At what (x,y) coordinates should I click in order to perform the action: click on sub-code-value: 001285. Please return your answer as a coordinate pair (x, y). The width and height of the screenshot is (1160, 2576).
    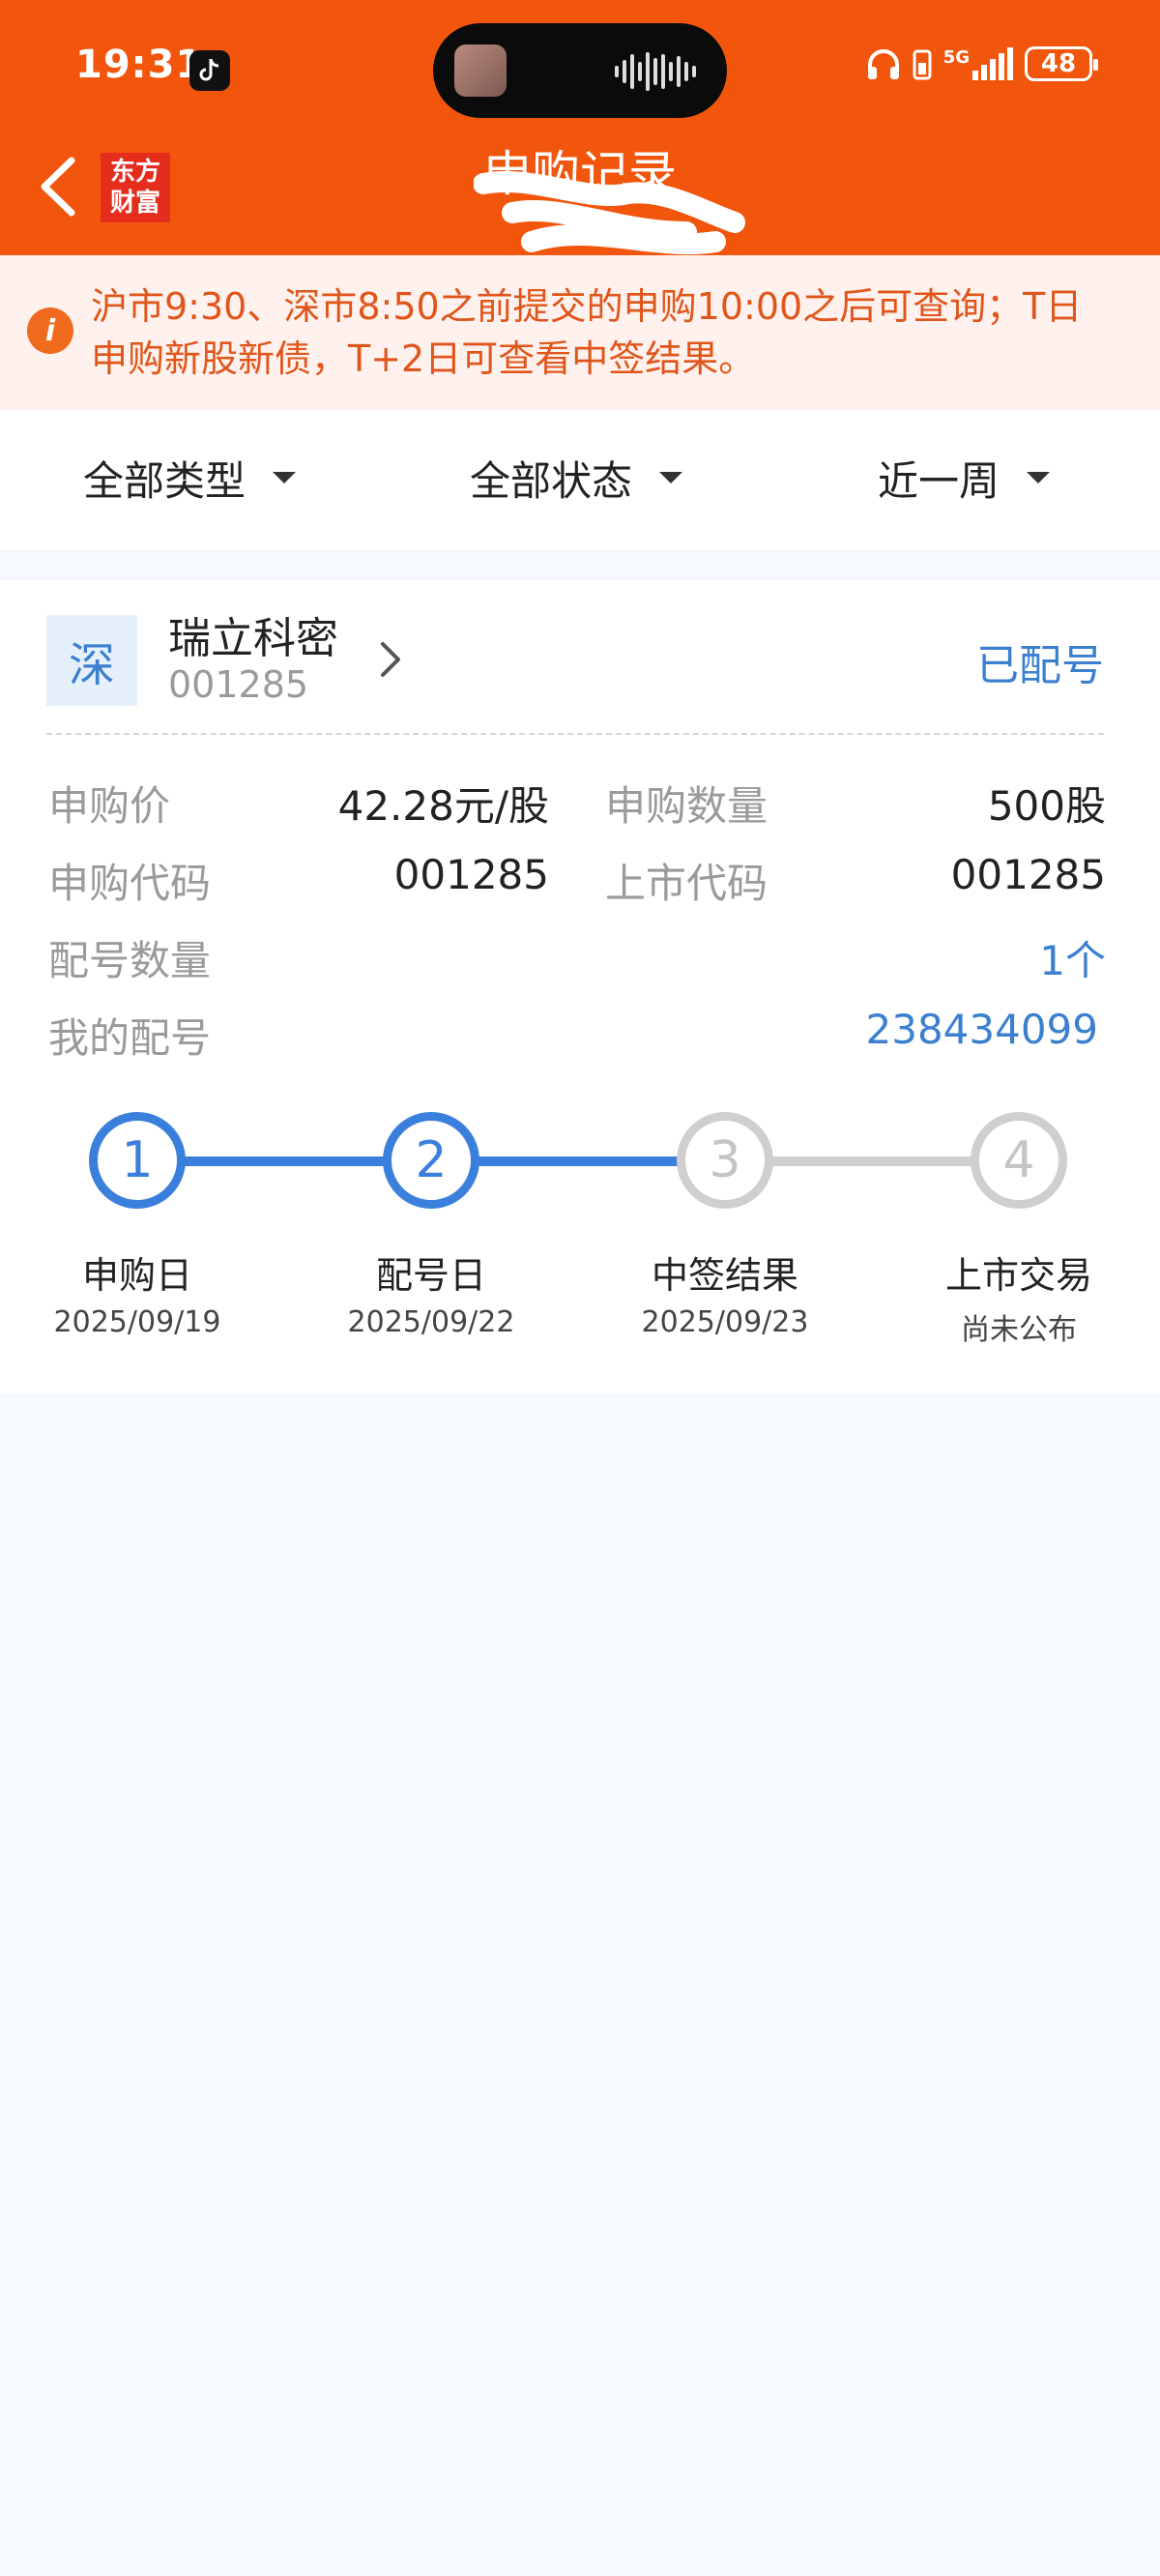
    Looking at the image, I should click on (471, 874).